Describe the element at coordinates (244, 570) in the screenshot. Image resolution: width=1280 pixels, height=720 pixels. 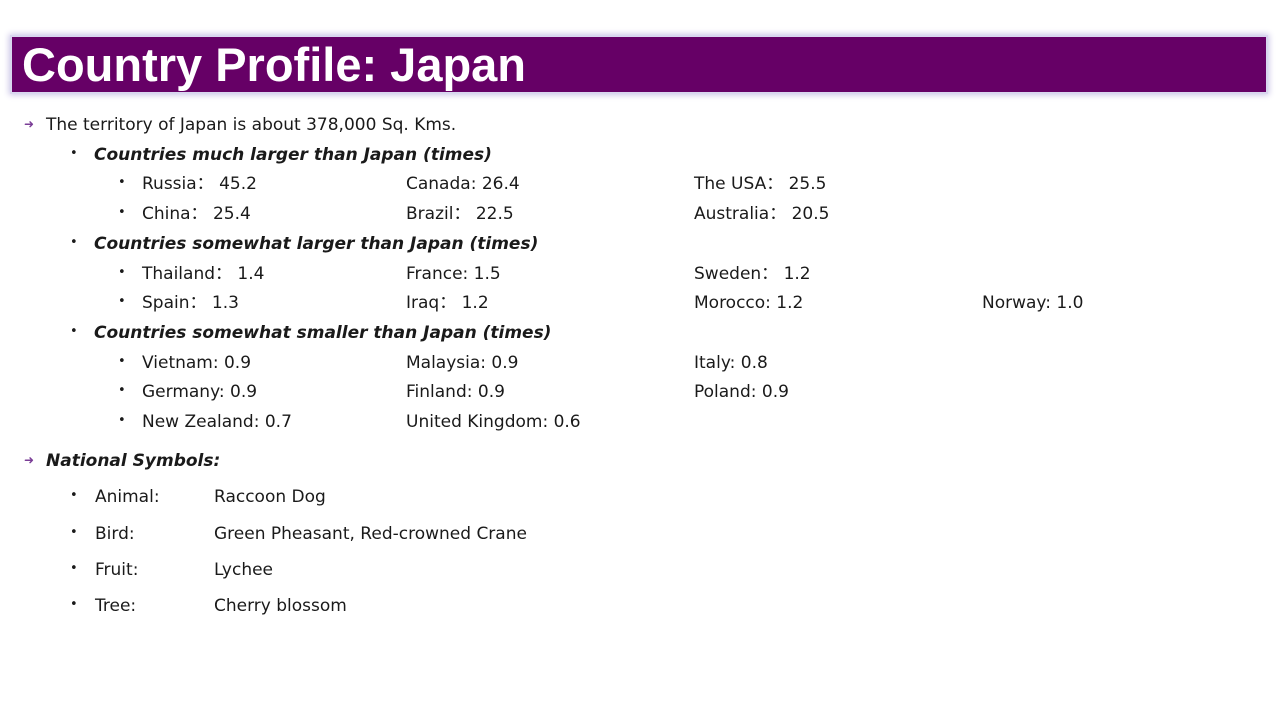
I see `symbol-value: Lychee` at that location.